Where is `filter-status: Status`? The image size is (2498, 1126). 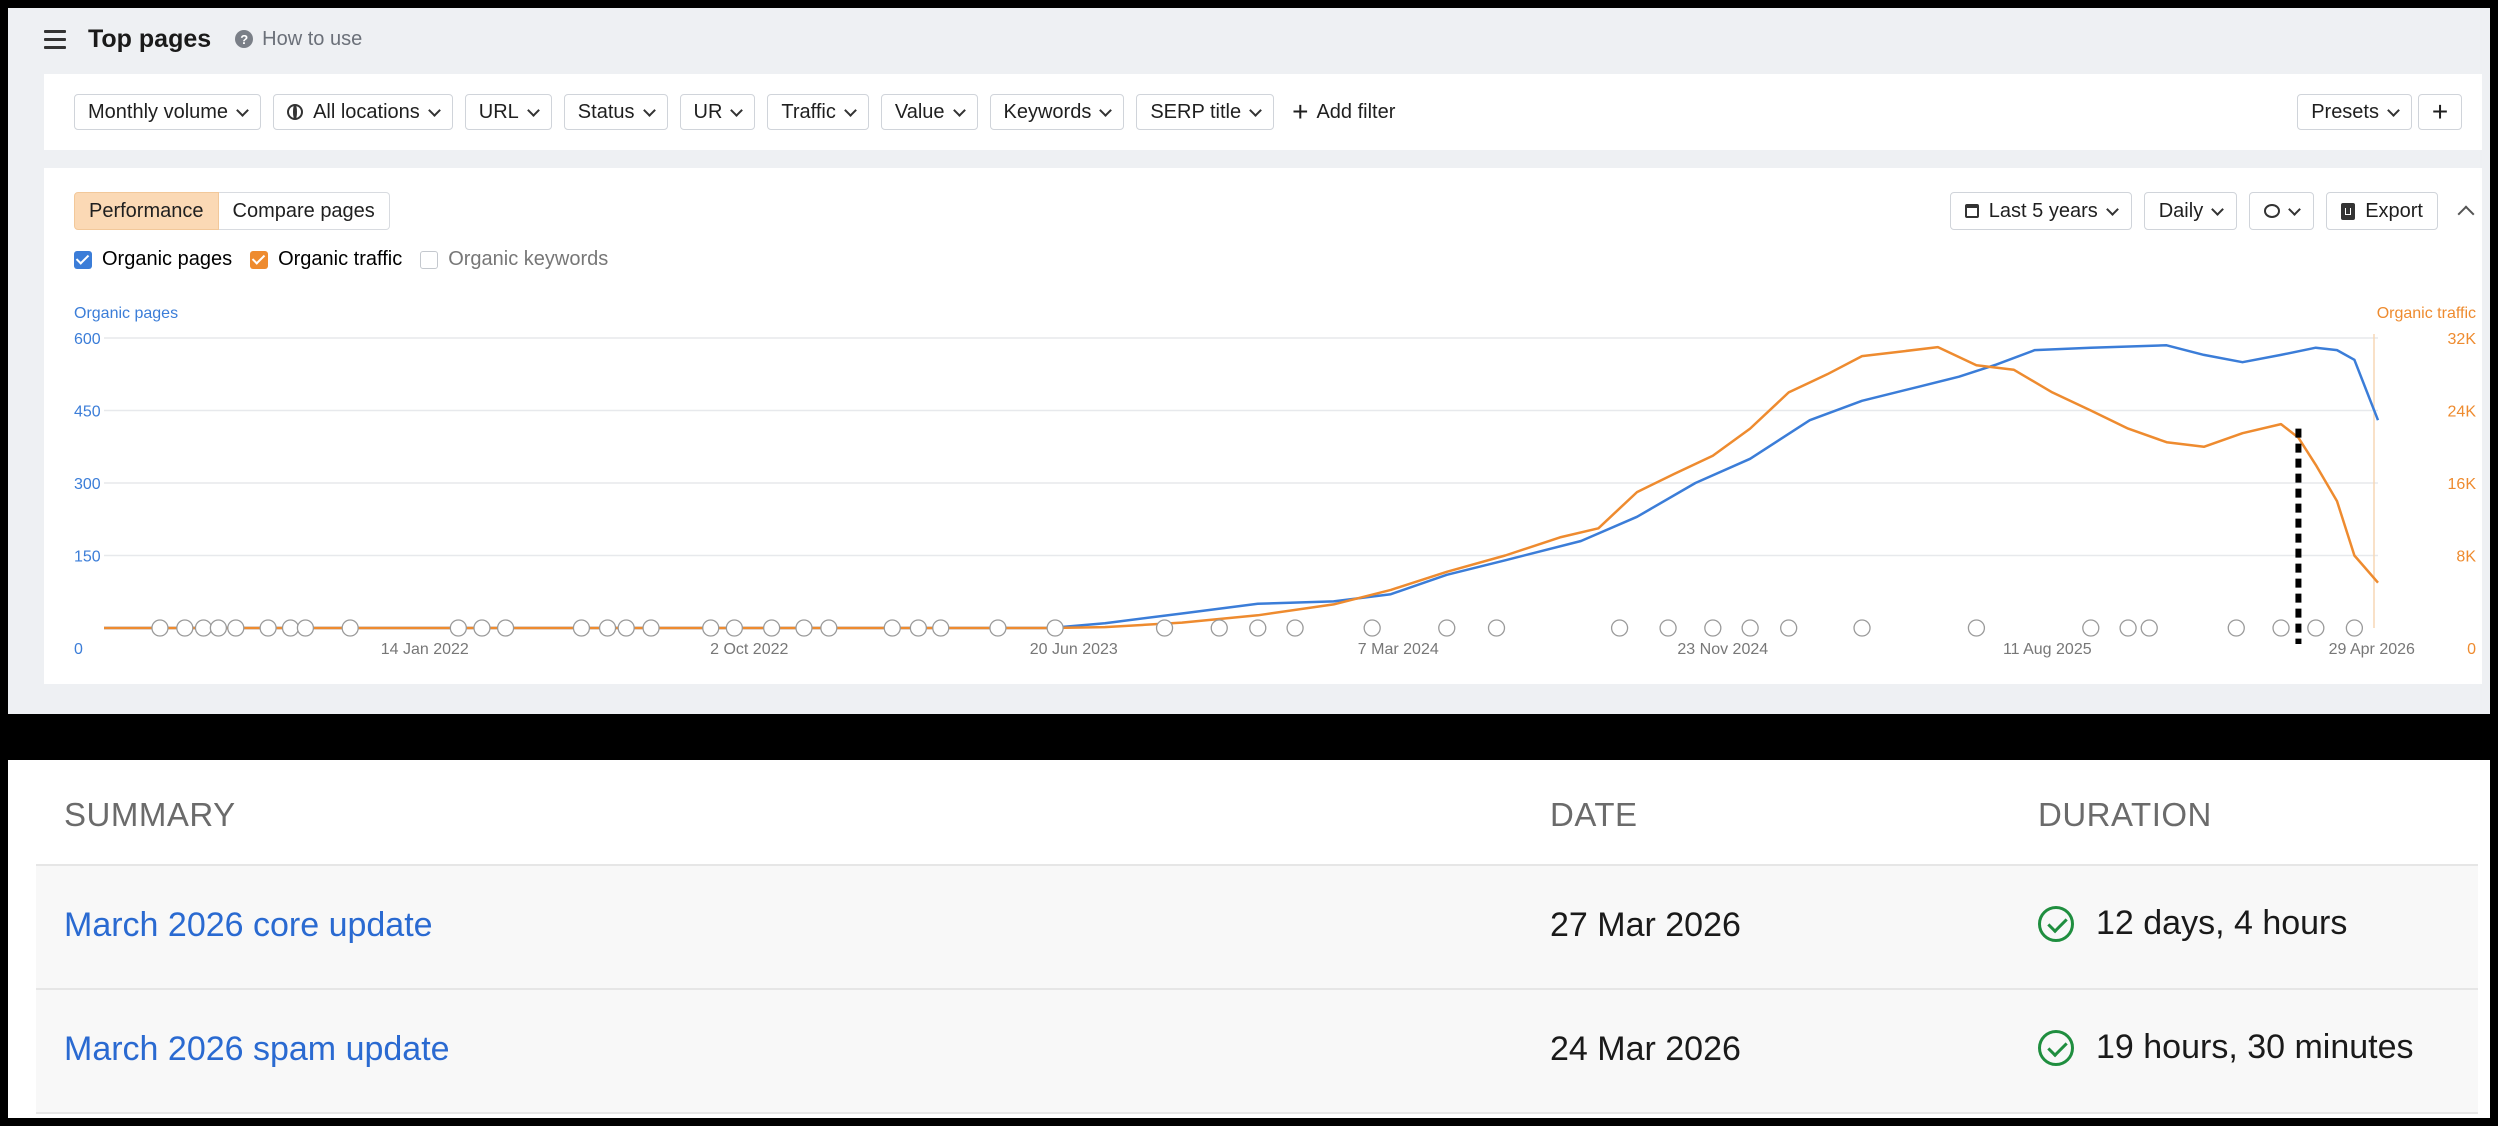 filter-status: Status is located at coordinates (615, 112).